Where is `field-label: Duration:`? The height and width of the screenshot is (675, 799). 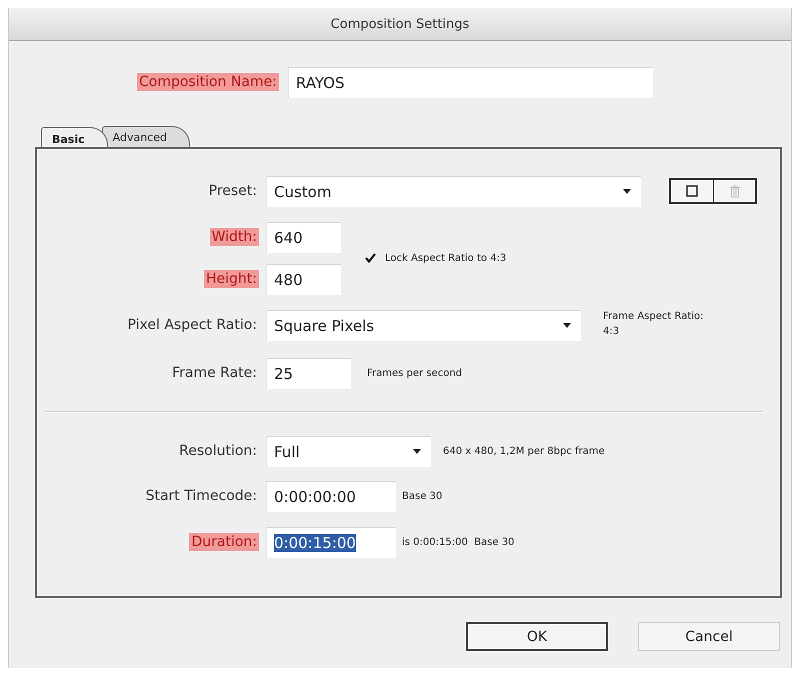
field-label: Duration: is located at coordinates (224, 542).